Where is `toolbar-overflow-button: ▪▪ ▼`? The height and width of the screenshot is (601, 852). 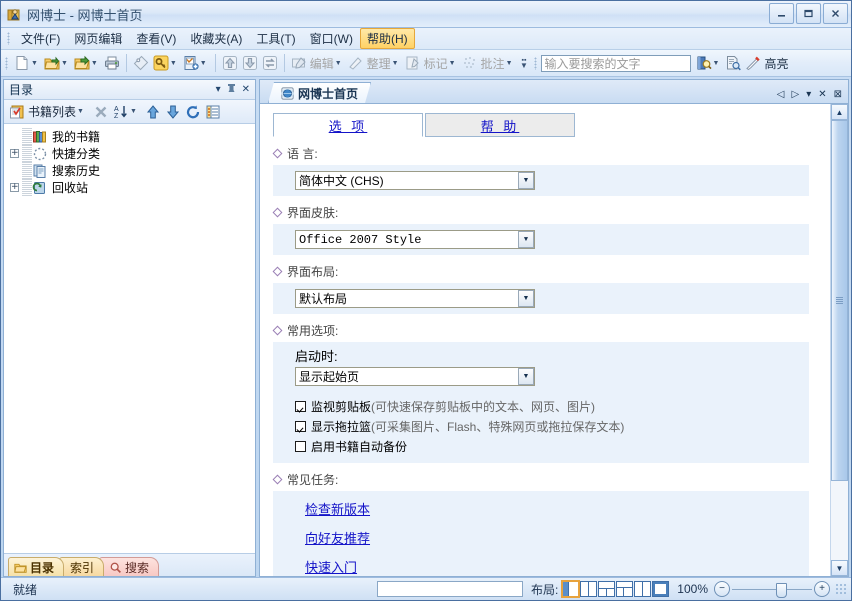
toolbar-overflow-button: ▪▪ ▼ is located at coordinates (524, 63).